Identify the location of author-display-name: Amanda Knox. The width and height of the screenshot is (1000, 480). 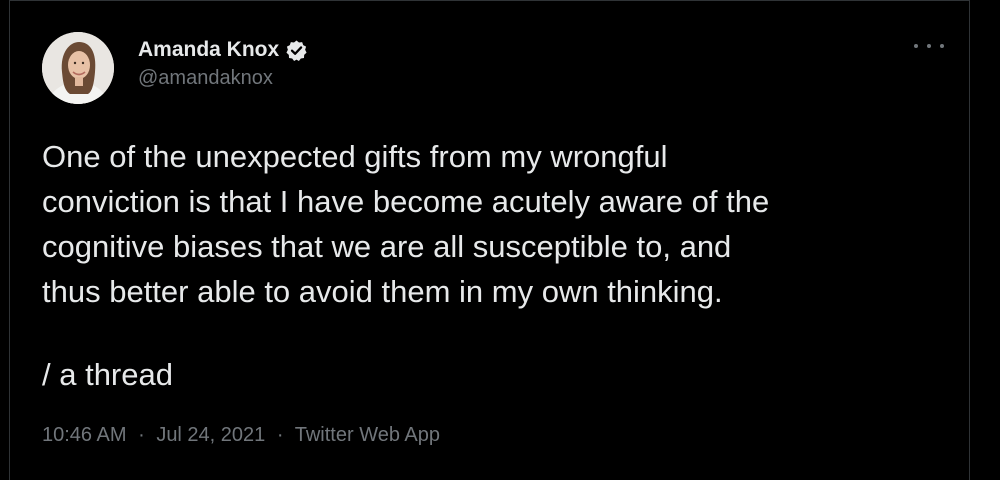
(208, 50).